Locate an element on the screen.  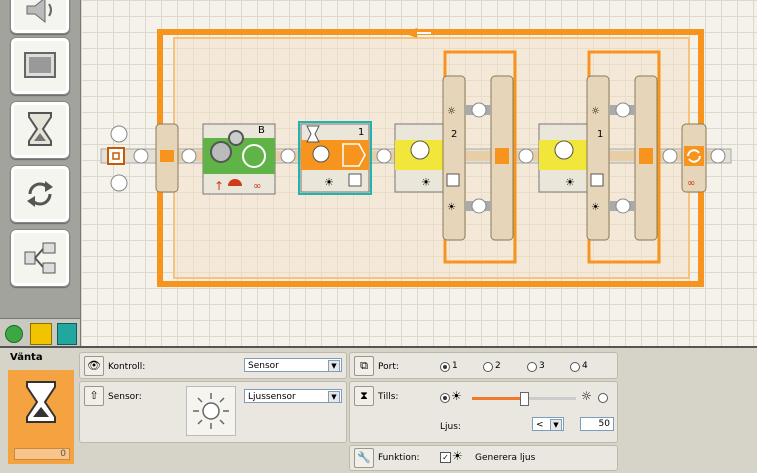
light-label: Ljus: is located at coordinates (450, 427).